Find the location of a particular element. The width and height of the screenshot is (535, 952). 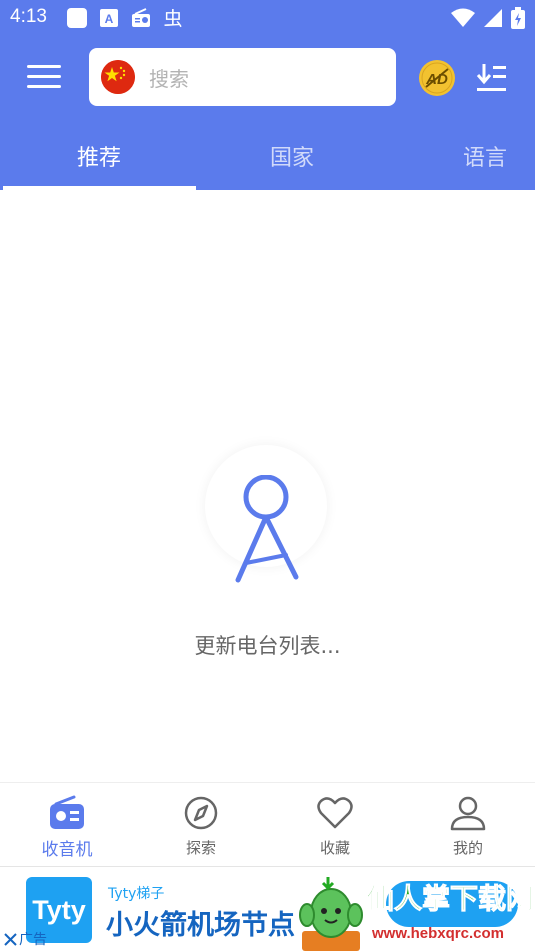

nav-profile-label: 我的 is located at coordinates (467, 848).